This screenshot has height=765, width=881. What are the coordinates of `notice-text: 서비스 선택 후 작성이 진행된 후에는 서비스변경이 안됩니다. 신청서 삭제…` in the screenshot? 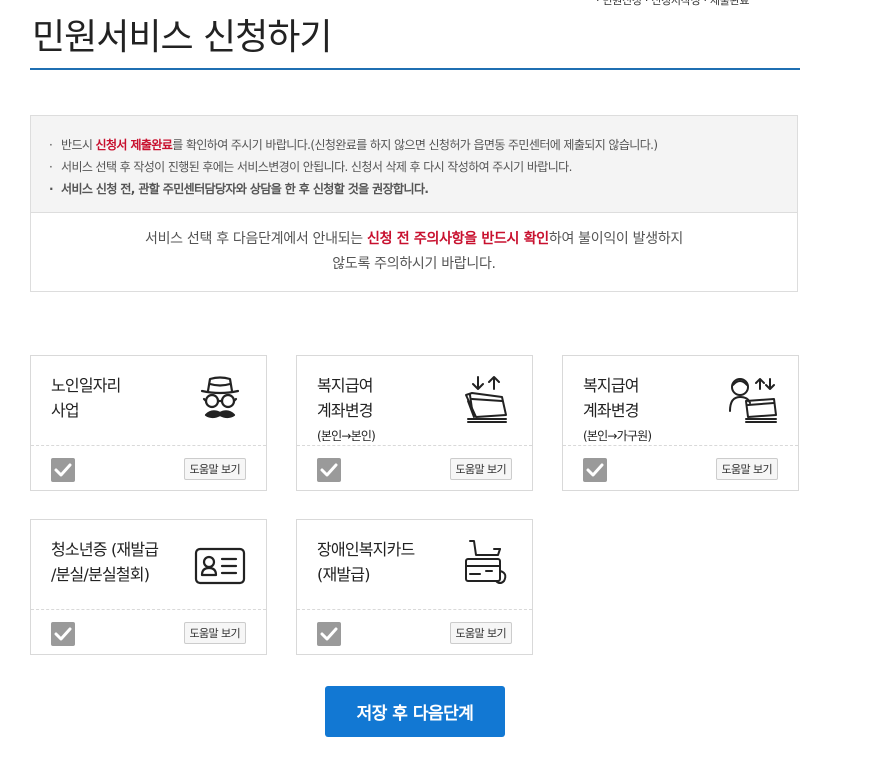 It's located at (316, 167).